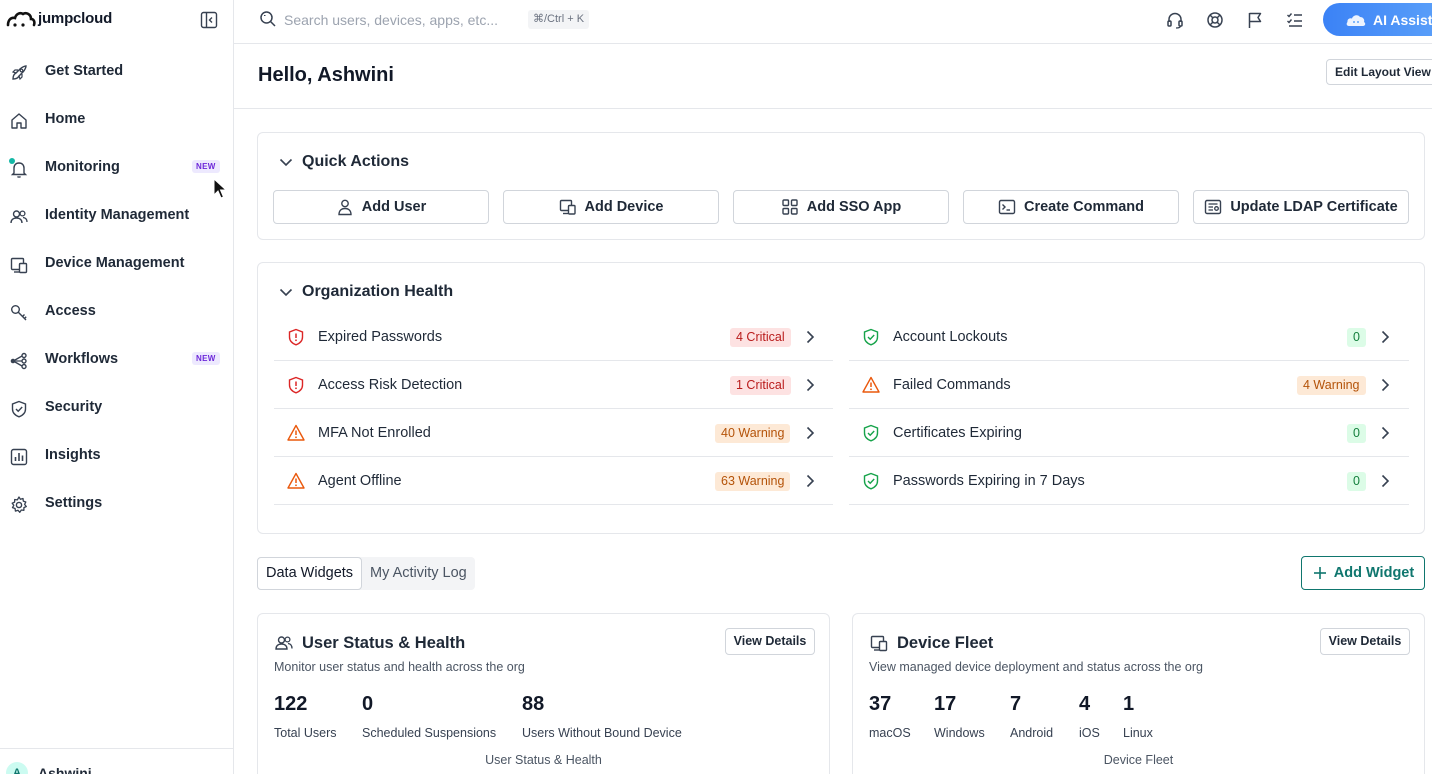 Image resolution: width=1432 pixels, height=774 pixels. I want to click on collapse-sidebar-icon, so click(209, 20).